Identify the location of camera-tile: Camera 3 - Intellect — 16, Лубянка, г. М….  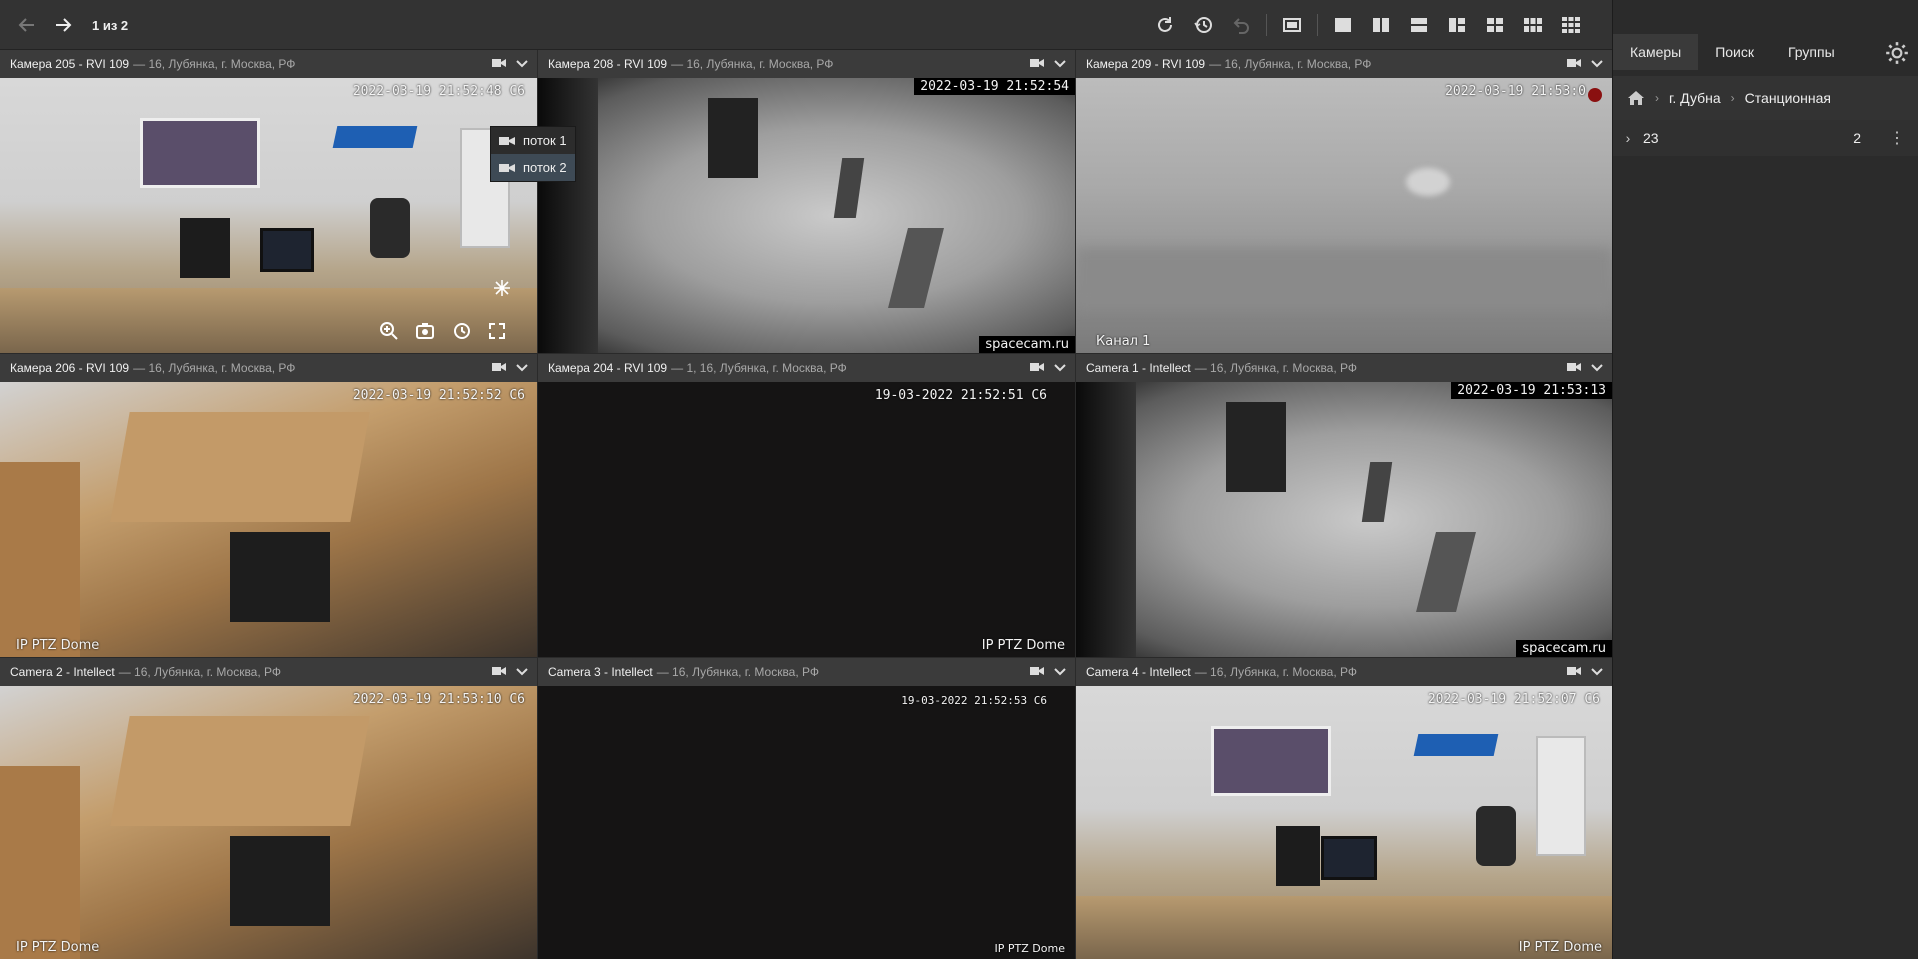
(806, 808).